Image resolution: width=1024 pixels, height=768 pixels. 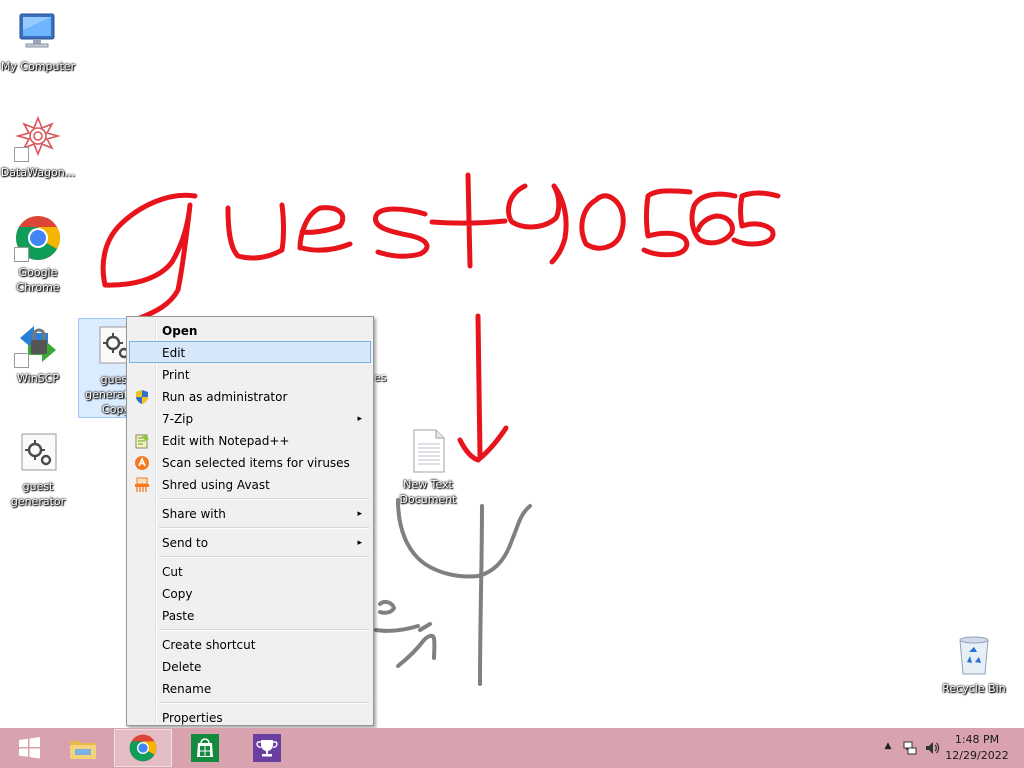 What do you see at coordinates (250, 615) in the screenshot?
I see `menu-item-paste: Paste` at bounding box center [250, 615].